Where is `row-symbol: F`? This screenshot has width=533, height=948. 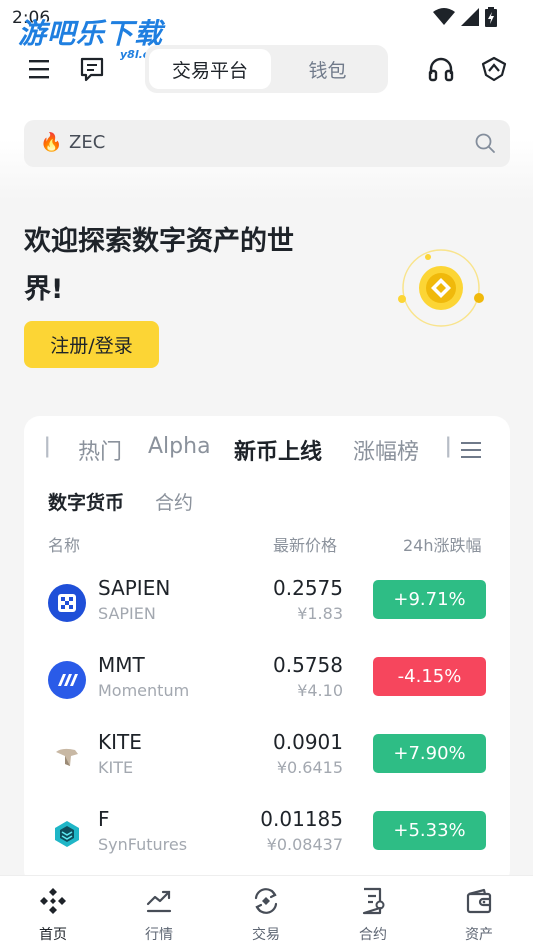 row-symbol: F is located at coordinates (104, 819).